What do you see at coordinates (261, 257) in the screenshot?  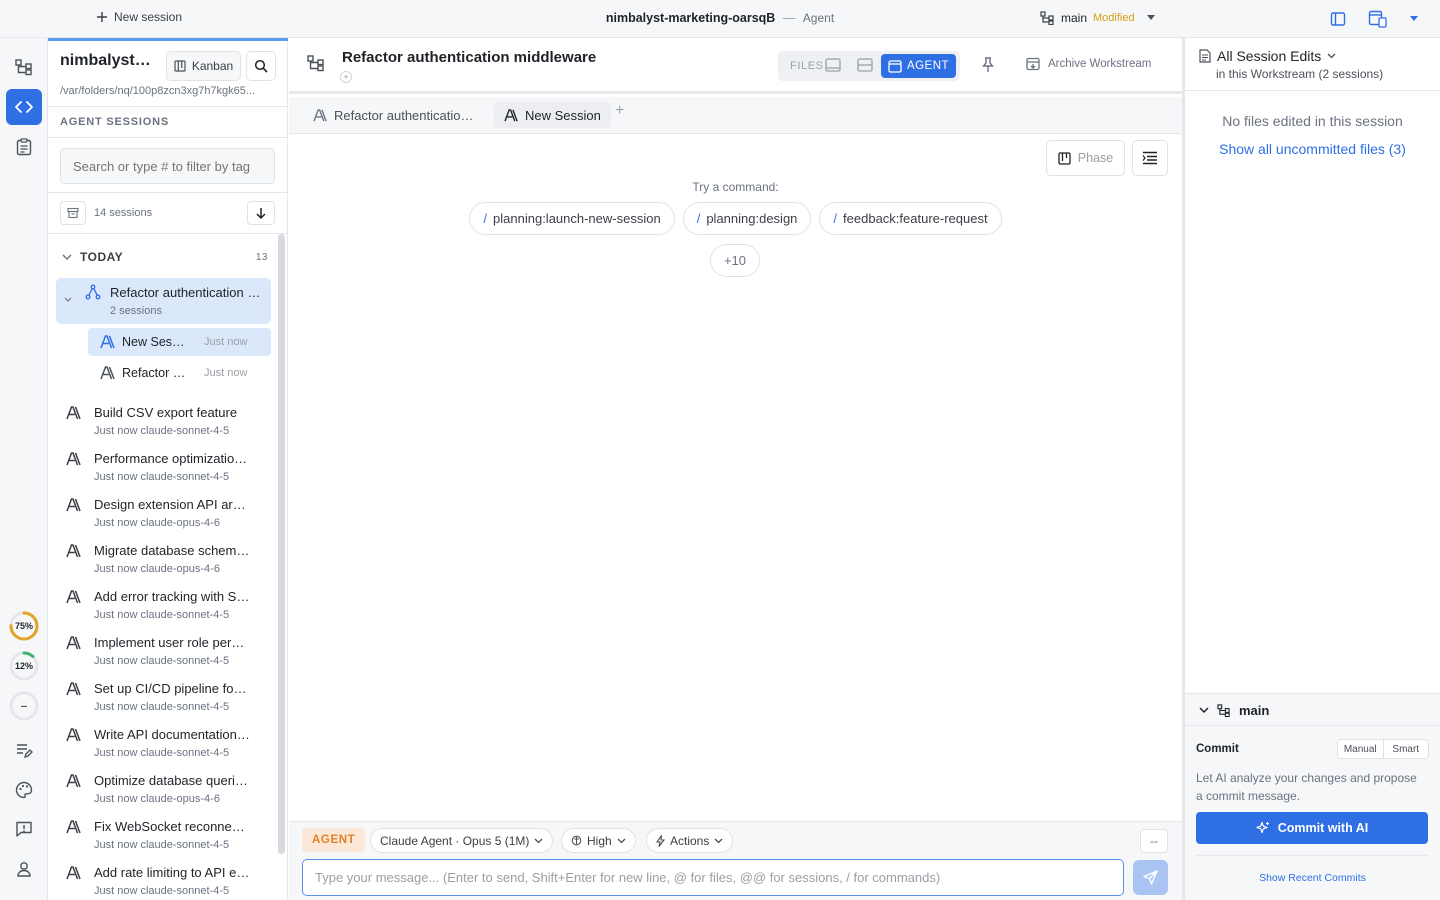 I see `group-count: 13` at bounding box center [261, 257].